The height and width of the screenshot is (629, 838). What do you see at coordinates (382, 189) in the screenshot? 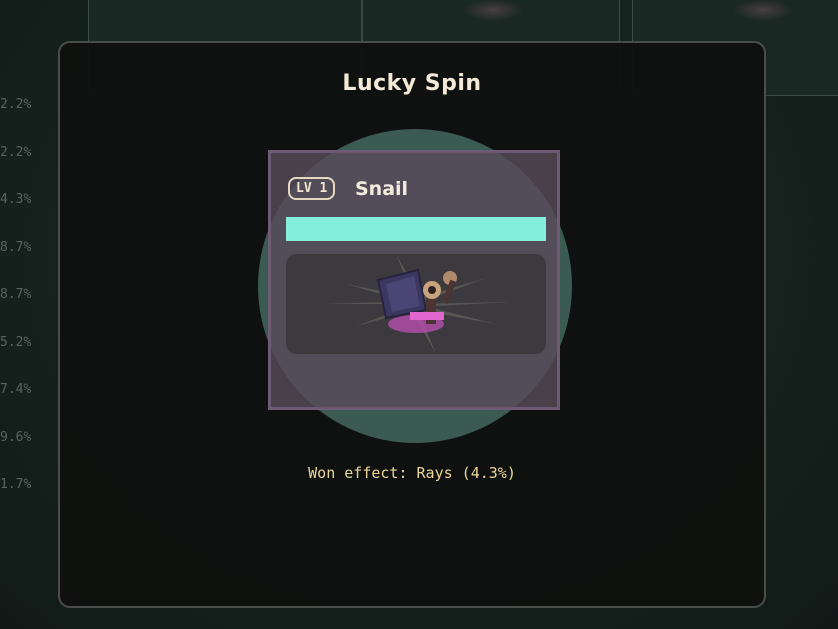
I see `item-name: Snail` at bounding box center [382, 189].